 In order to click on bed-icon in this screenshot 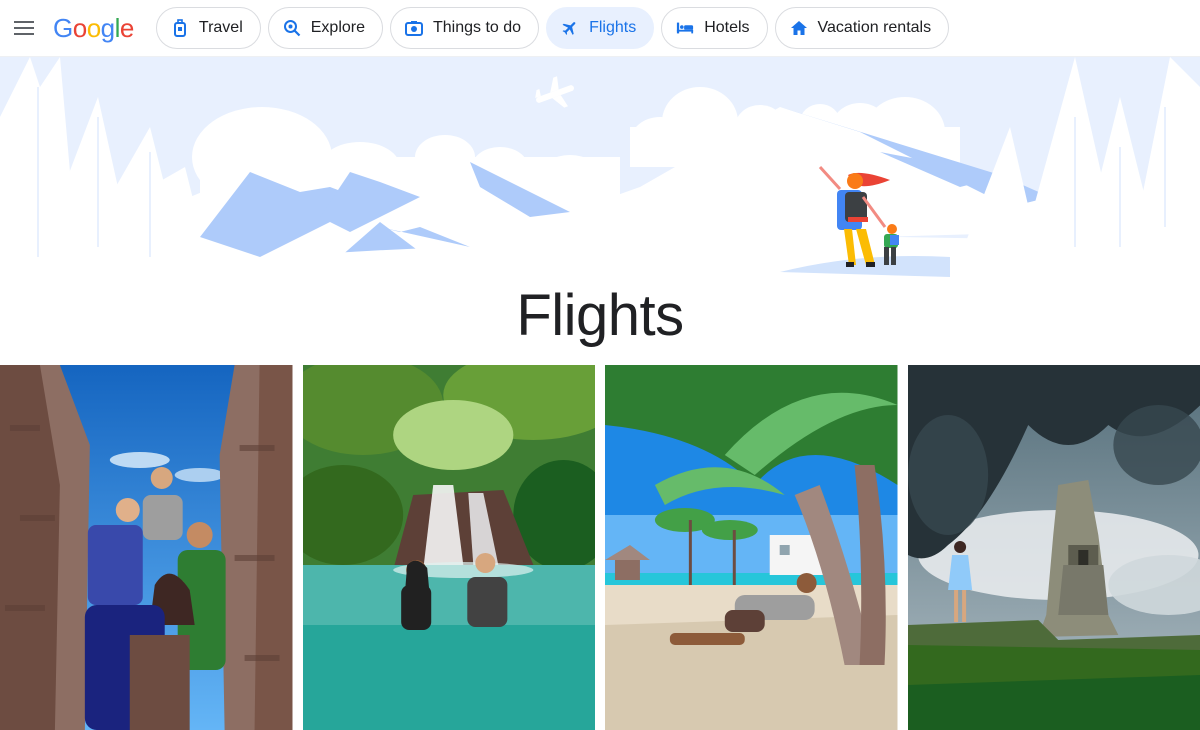, I will do `click(685, 28)`.